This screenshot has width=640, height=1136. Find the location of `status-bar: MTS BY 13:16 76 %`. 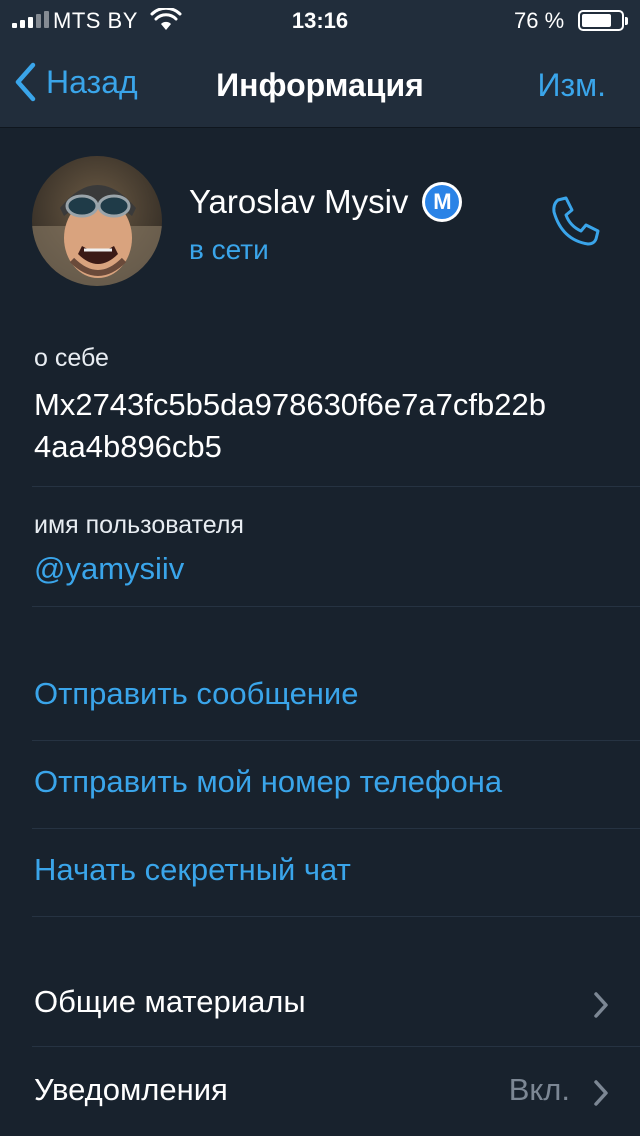

status-bar: MTS BY 13:16 76 % is located at coordinates (320, 20).